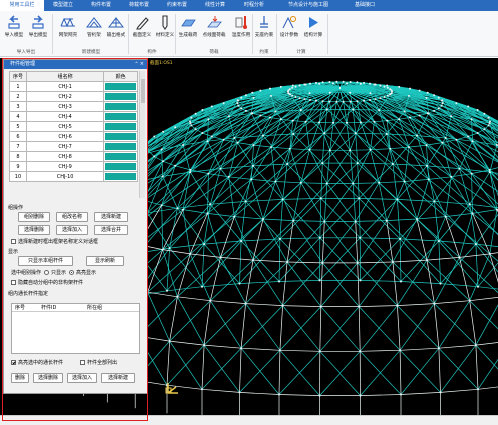  What do you see at coordinates (94, 30) in the screenshot?
I see `pipe-truss-button: 管桁架` at bounding box center [94, 30].